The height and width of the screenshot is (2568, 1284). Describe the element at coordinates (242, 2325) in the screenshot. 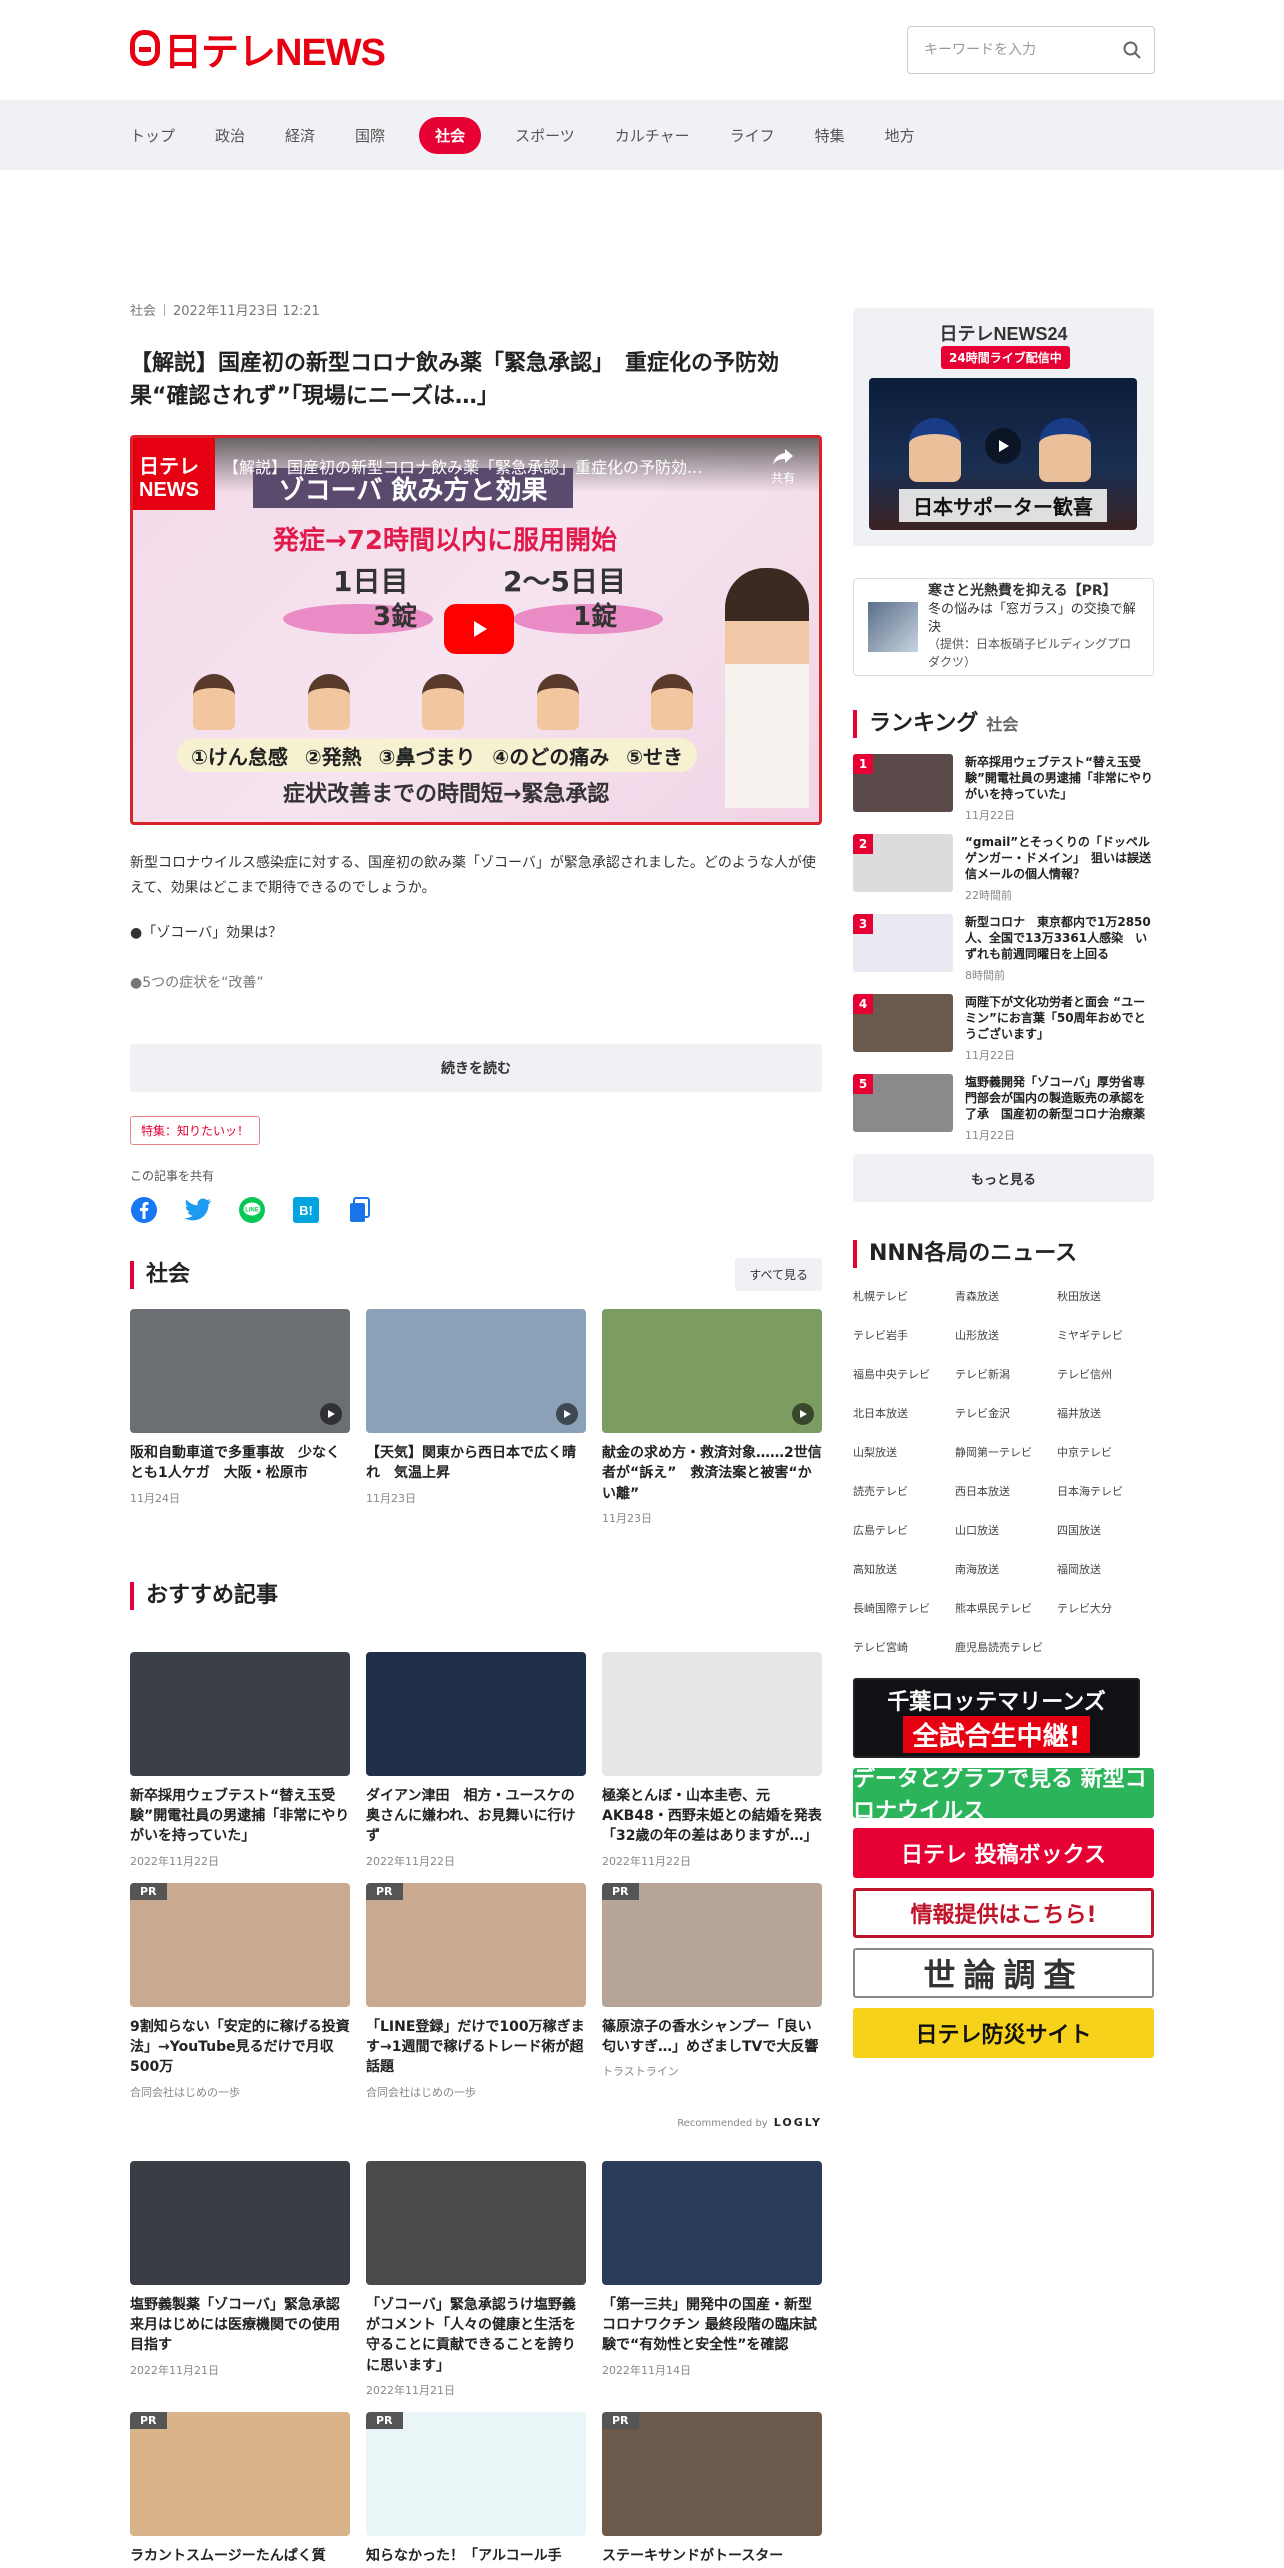

I see `article-card-title: 塩野義製薬「ゾコーバ」緊急承認 来月はじめには医療機関での使用目指す` at that location.